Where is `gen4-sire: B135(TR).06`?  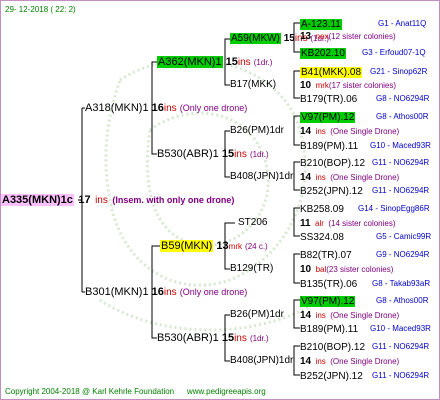 gen4-sire: B135(TR).06 is located at coordinates (329, 284).